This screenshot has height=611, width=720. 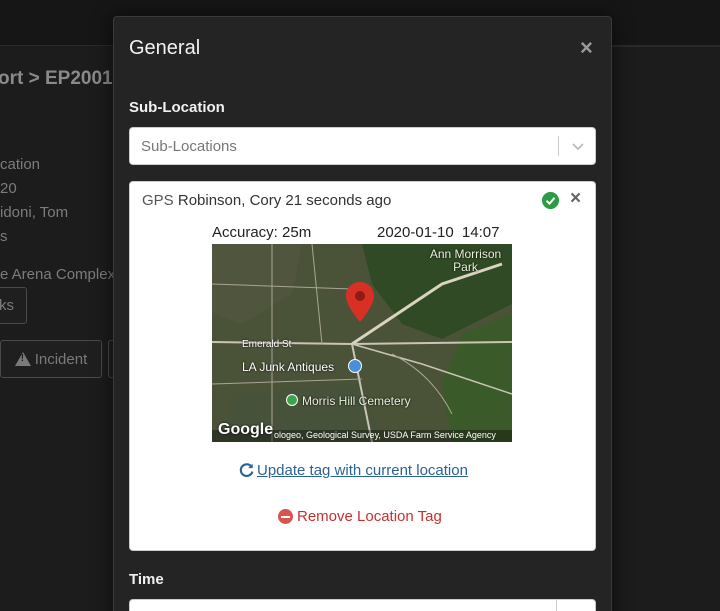 I want to click on links-button: ks, so click(x=13, y=305).